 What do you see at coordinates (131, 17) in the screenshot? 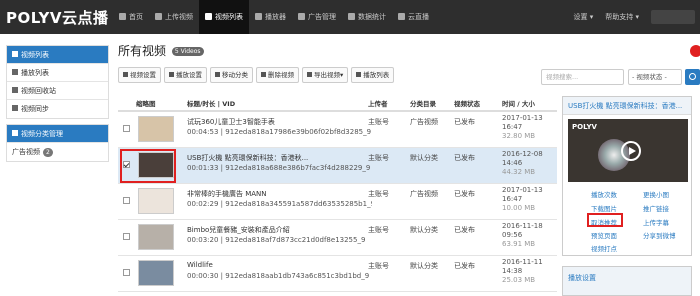
I see `nav-home: 首页` at bounding box center [131, 17].